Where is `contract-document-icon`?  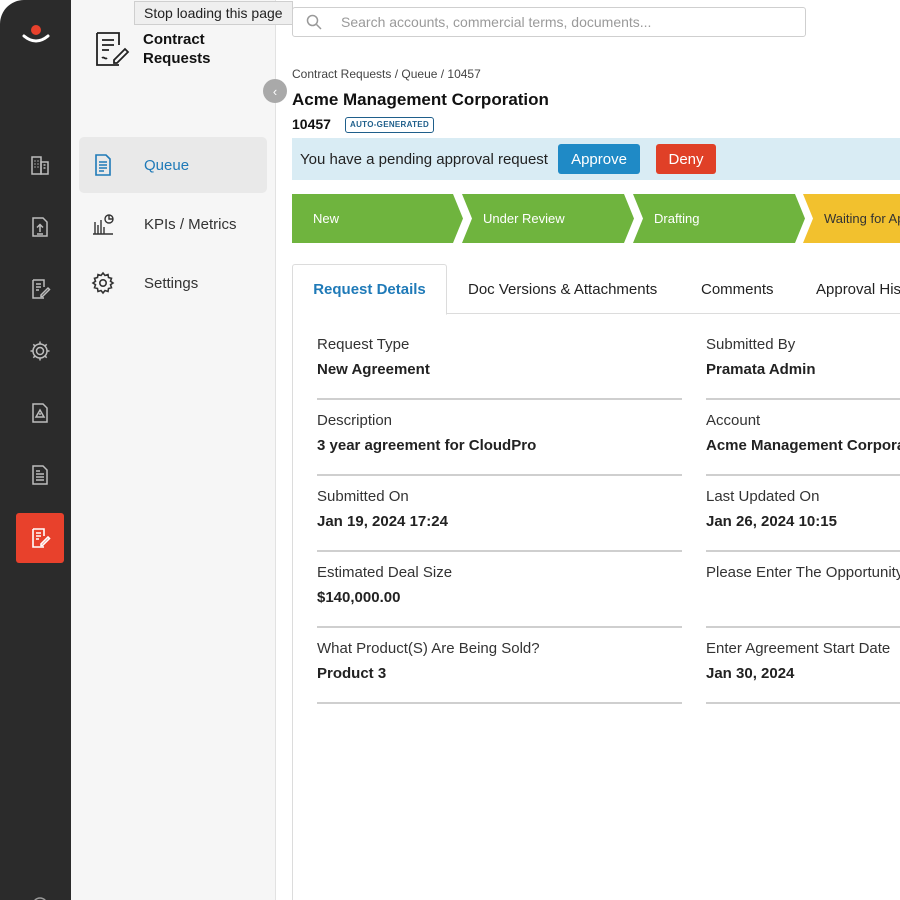
contract-document-icon is located at coordinates (113, 49).